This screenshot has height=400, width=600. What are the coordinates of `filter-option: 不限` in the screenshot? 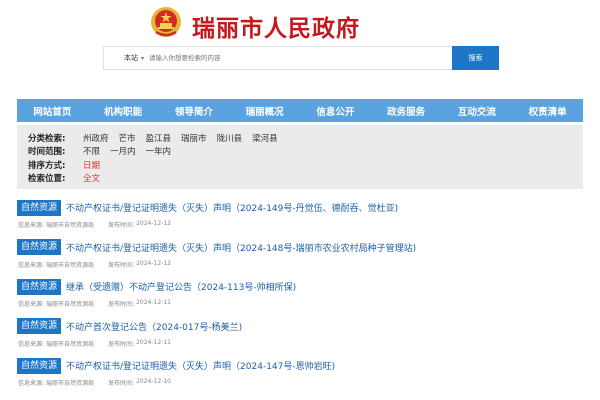 It's located at (91, 151).